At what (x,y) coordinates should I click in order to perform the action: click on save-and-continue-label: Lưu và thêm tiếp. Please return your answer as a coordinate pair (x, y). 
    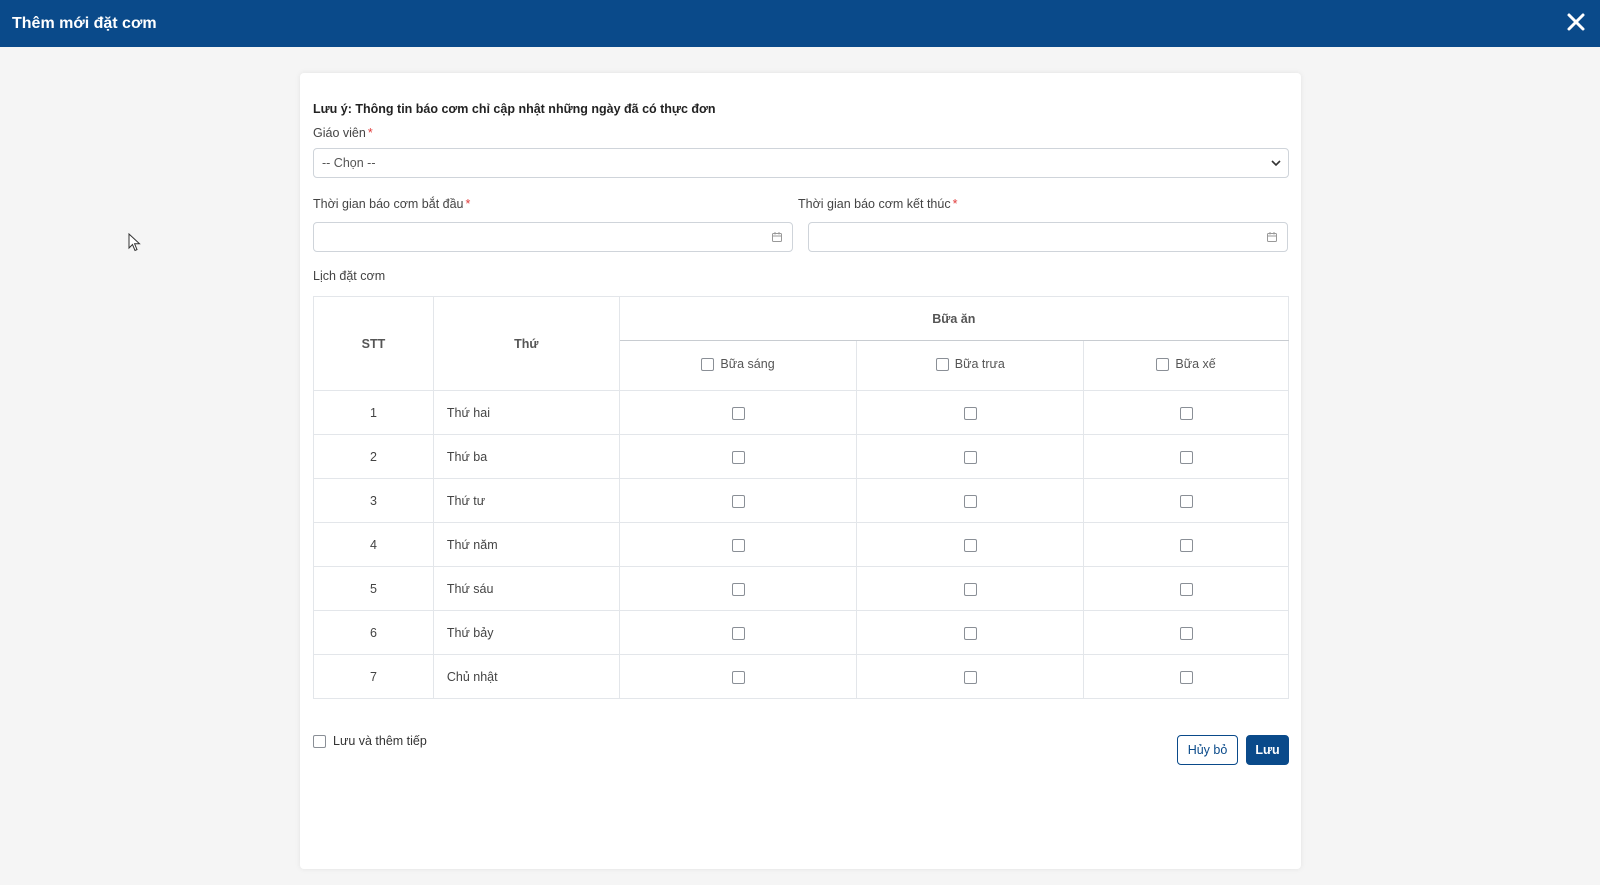
    Looking at the image, I should click on (380, 741).